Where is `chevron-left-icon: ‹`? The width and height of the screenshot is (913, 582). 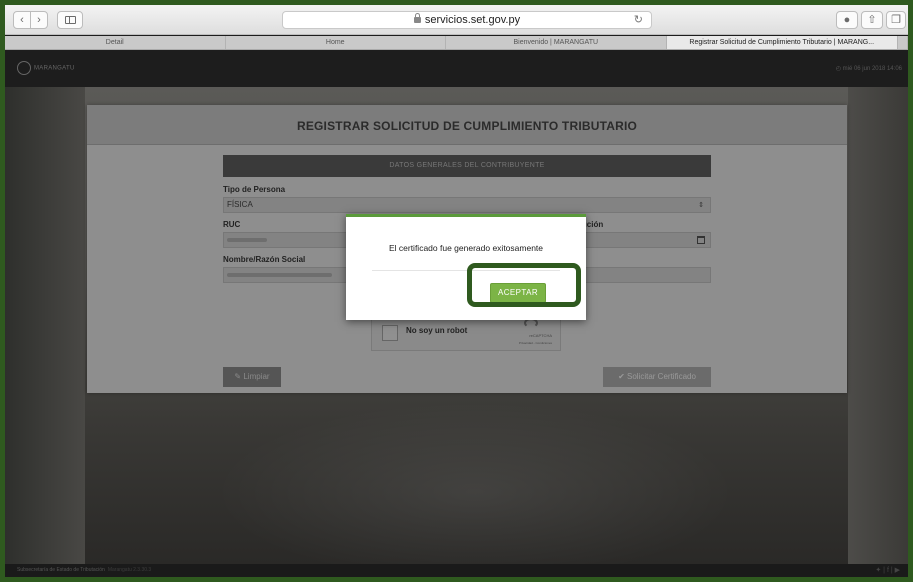
chevron-left-icon: ‹ is located at coordinates (22, 20).